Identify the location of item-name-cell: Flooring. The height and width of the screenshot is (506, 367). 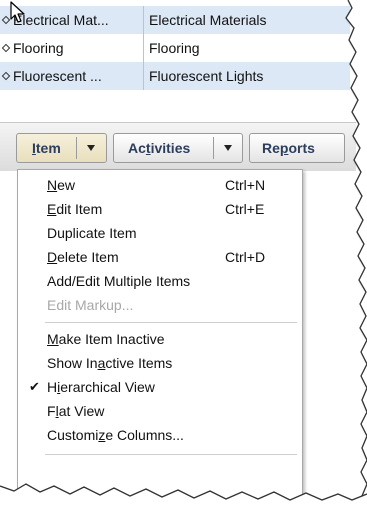
(72, 48).